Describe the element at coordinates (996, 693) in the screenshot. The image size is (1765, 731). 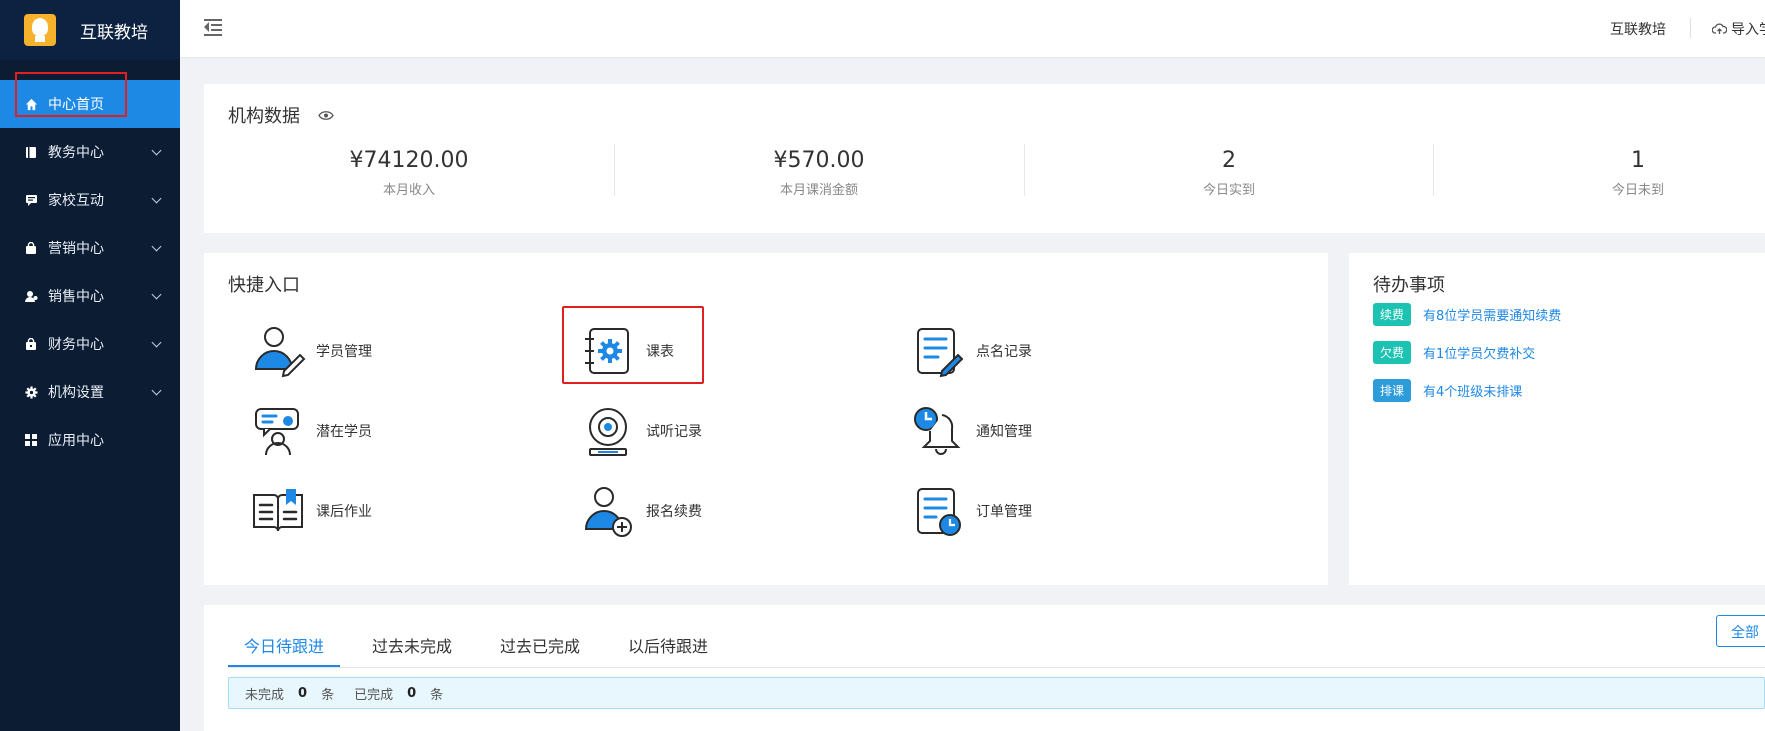
I see `follow-summary-bar: 未完成 0 条 已完成 0 条` at that location.